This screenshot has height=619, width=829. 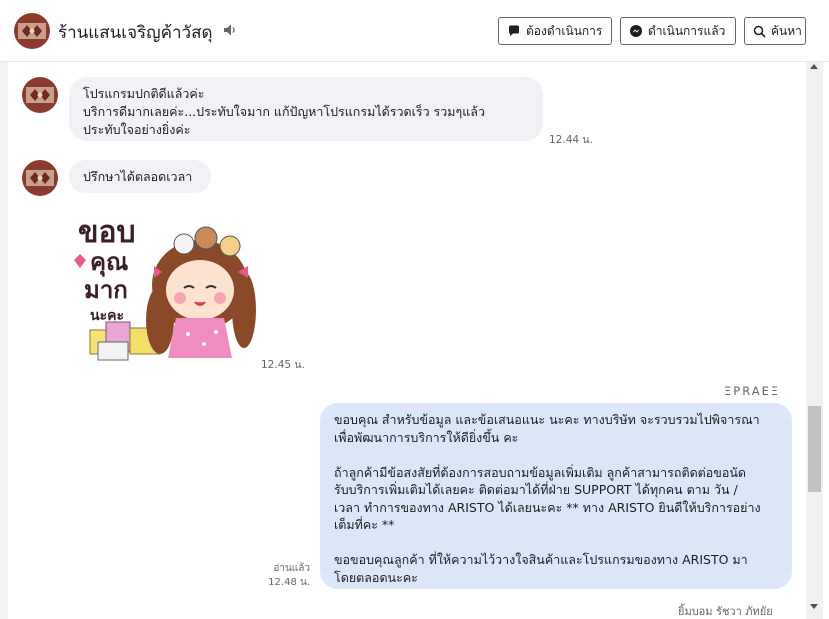 I want to click on done-button-label: ดำเนินการแล้ว, so click(x=687, y=30).